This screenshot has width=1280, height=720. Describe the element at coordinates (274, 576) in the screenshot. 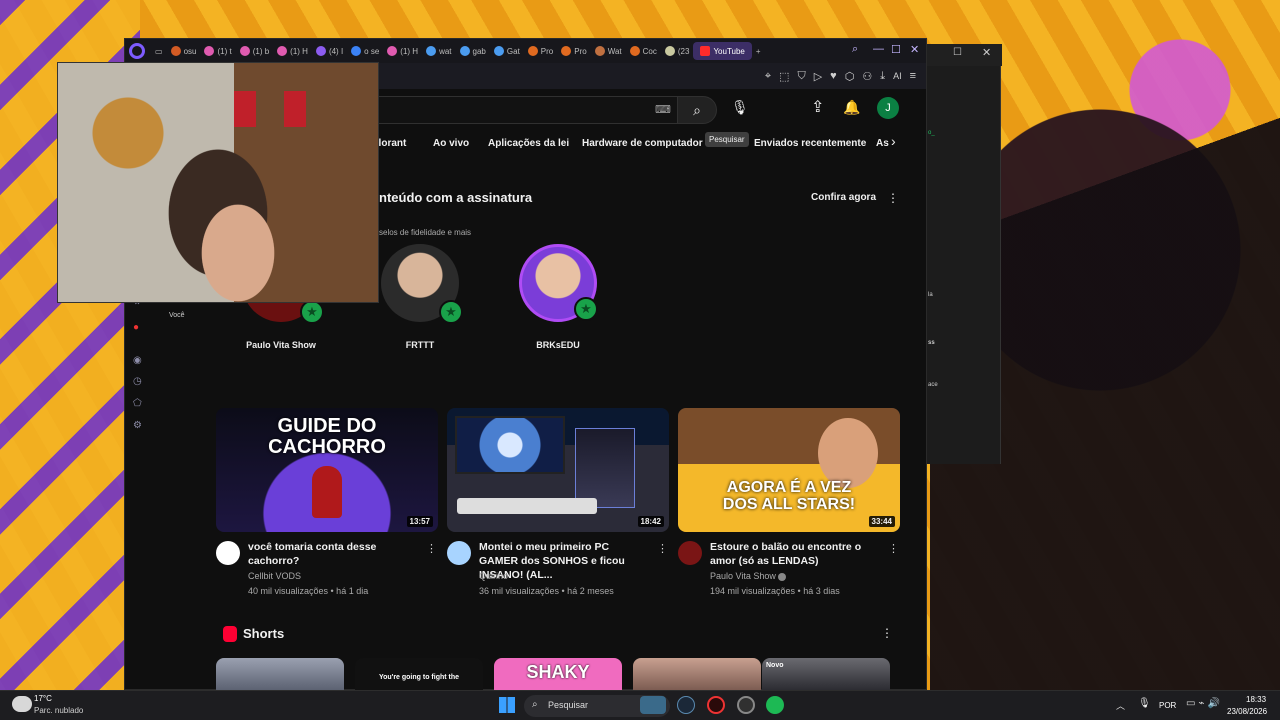

I see `channel-name: Cellbit VODS` at that location.